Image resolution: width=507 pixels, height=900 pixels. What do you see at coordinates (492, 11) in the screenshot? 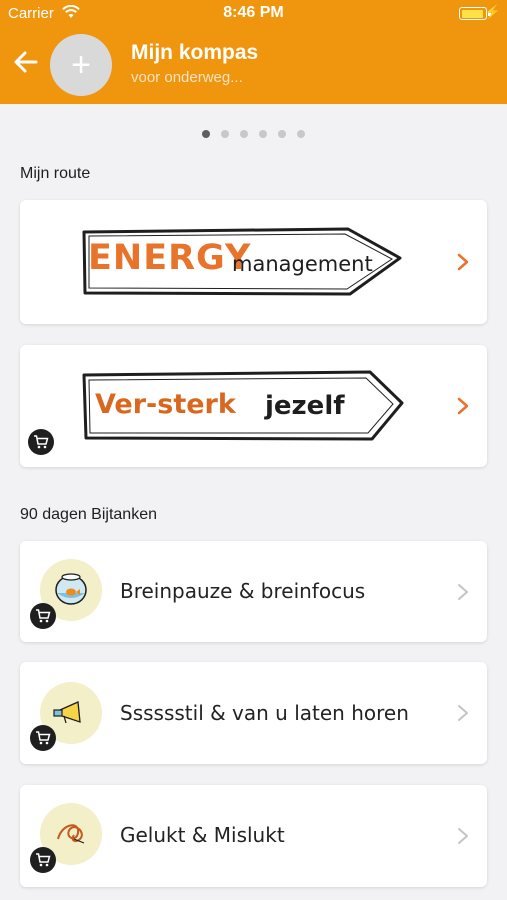
I see `charging-bolt-icon: ⚡` at bounding box center [492, 11].